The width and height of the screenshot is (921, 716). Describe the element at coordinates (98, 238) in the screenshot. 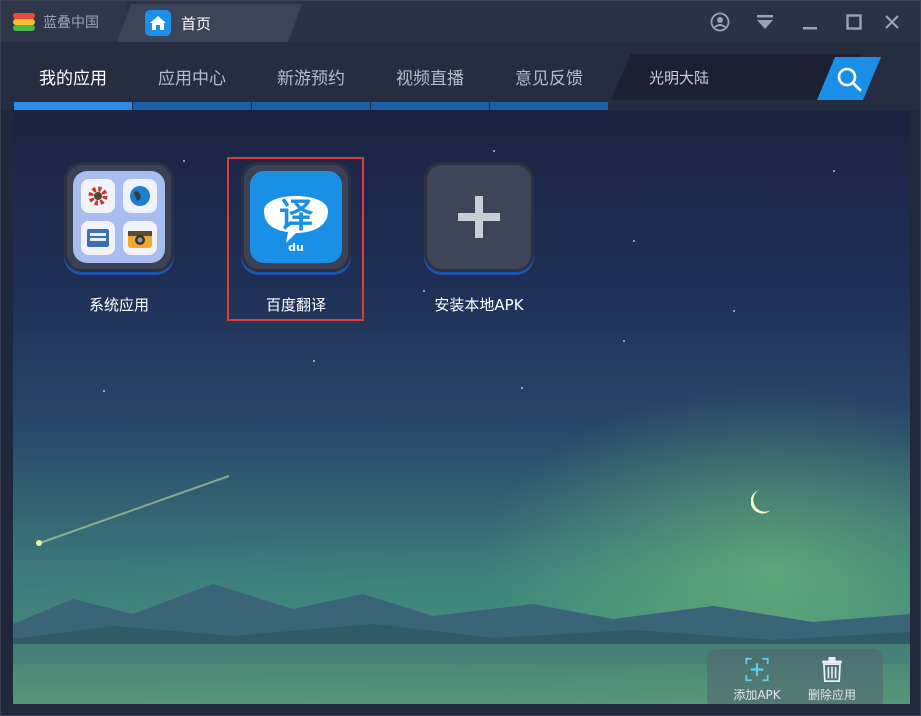

I see `file-manager-icon` at that location.